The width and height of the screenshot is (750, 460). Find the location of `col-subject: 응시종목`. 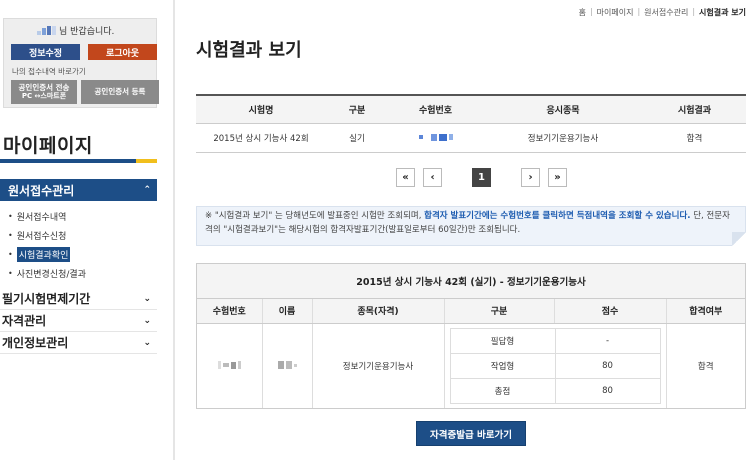

col-subject: 응시종목 is located at coordinates (563, 109).